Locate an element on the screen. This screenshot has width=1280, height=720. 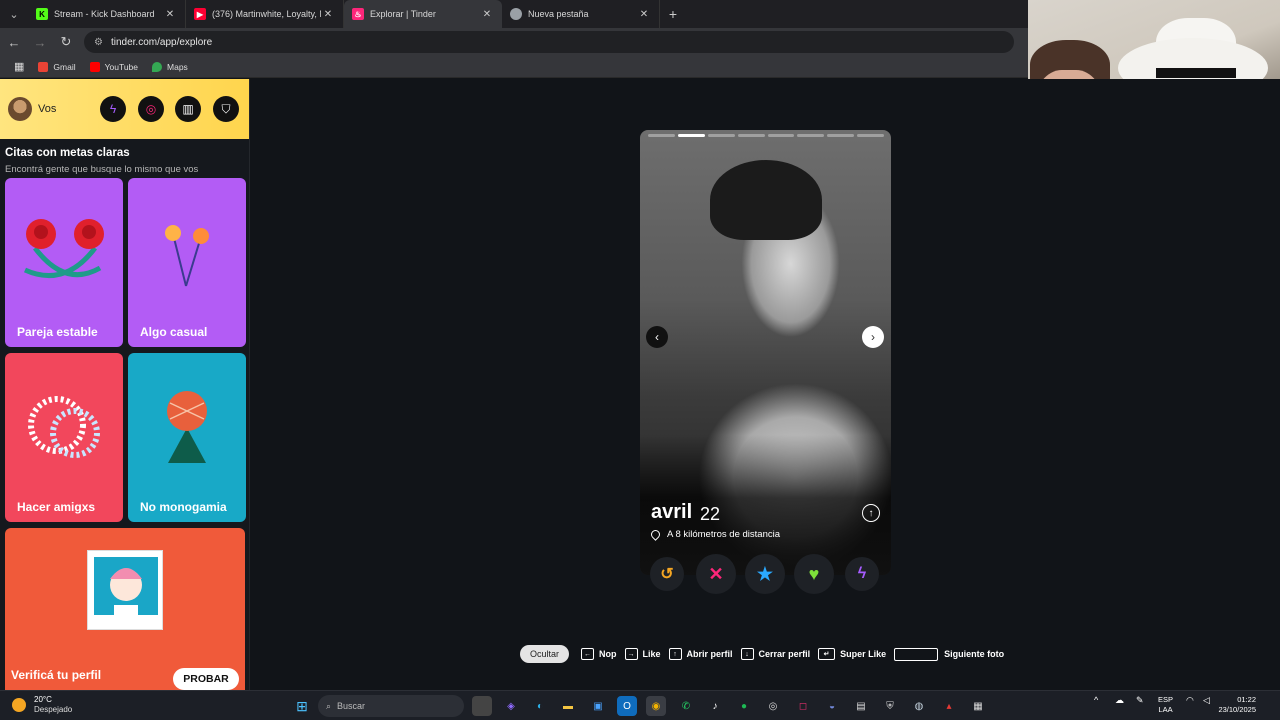
reload-icon: ↻ is located at coordinates (66, 42).